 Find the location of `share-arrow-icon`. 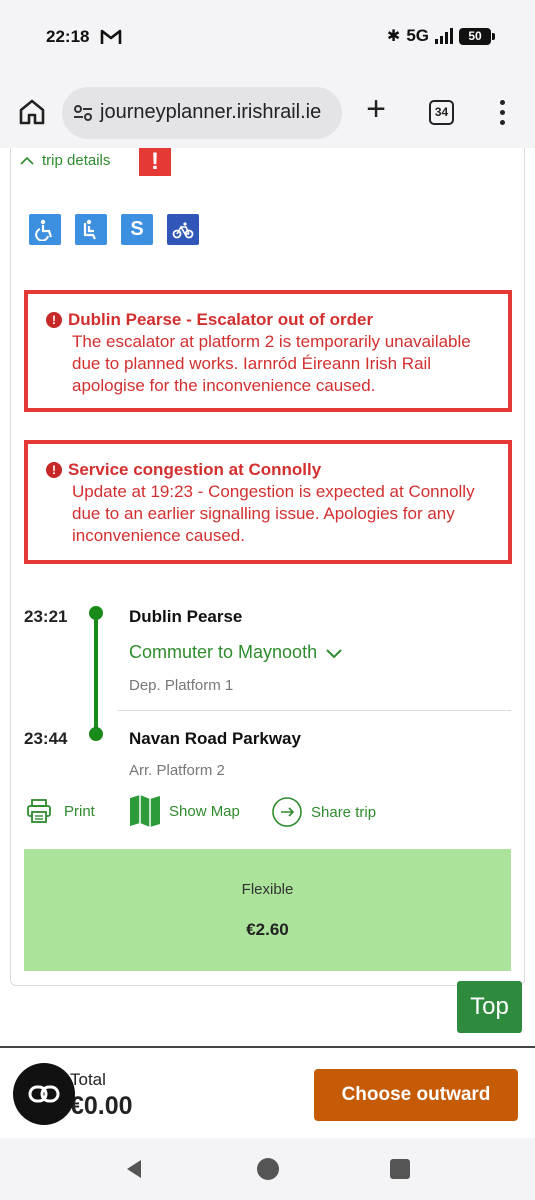

share-arrow-icon is located at coordinates (287, 812).